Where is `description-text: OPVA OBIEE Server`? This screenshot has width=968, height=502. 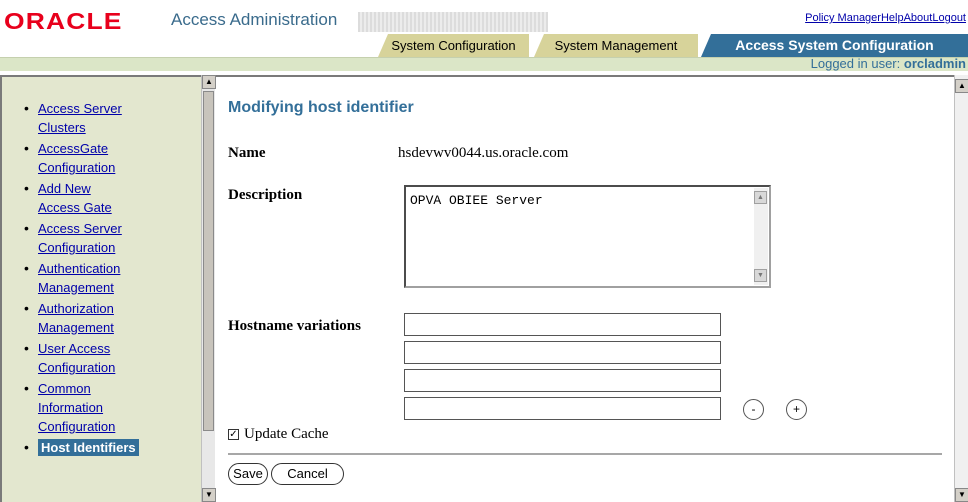
description-text: OPVA OBIEE Server is located at coordinates (476, 200).